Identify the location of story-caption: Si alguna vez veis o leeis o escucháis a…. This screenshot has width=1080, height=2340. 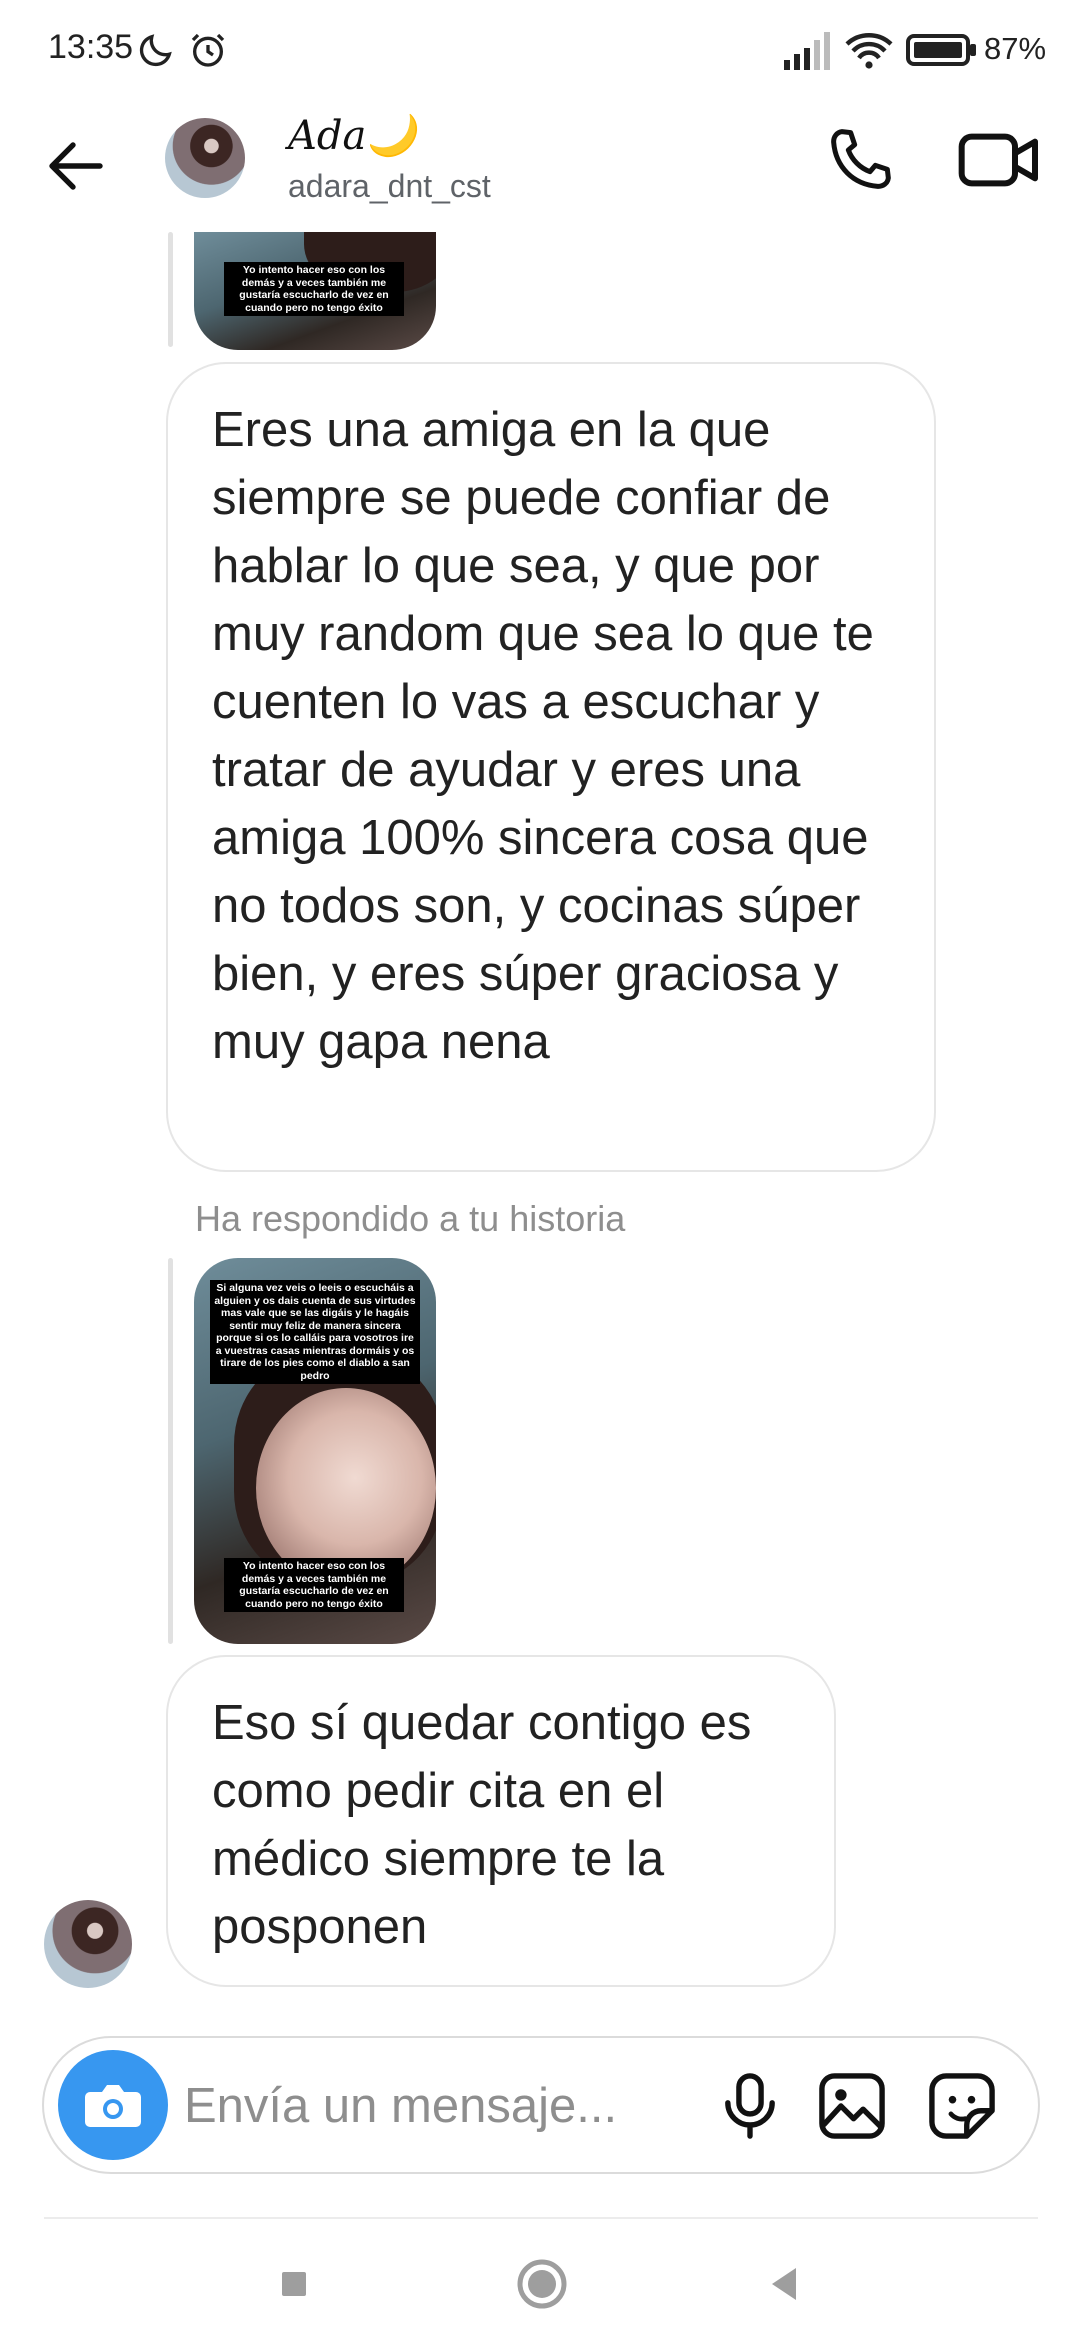
(315, 1332).